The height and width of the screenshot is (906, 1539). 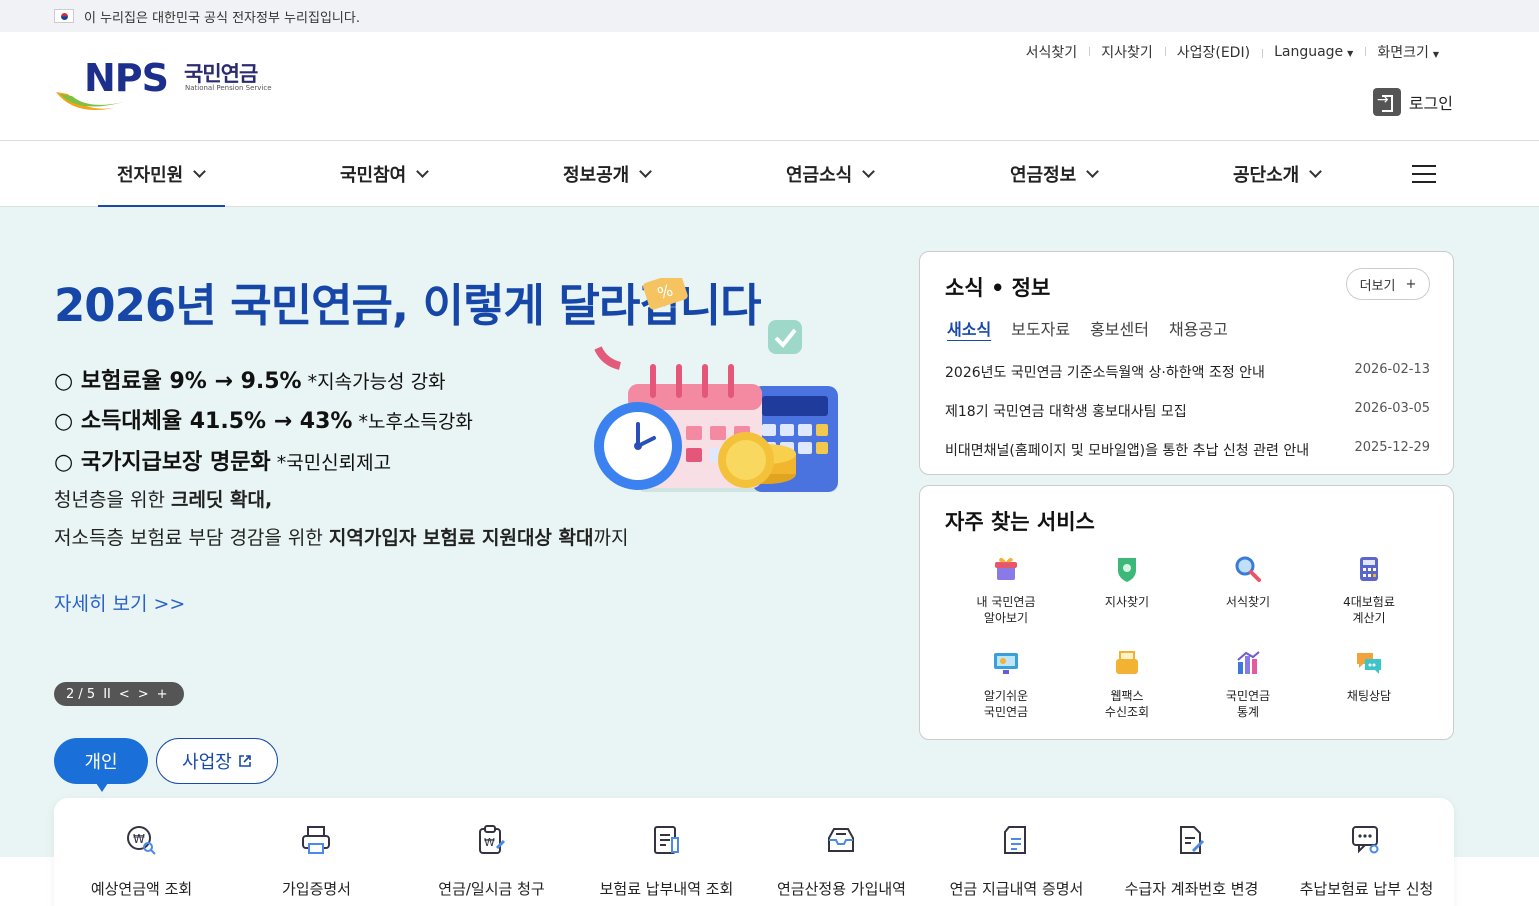 What do you see at coordinates (1087, 328) in the screenshot?
I see `news-tabs: 새소식 보도자료 홍보센터 채용공고` at bounding box center [1087, 328].